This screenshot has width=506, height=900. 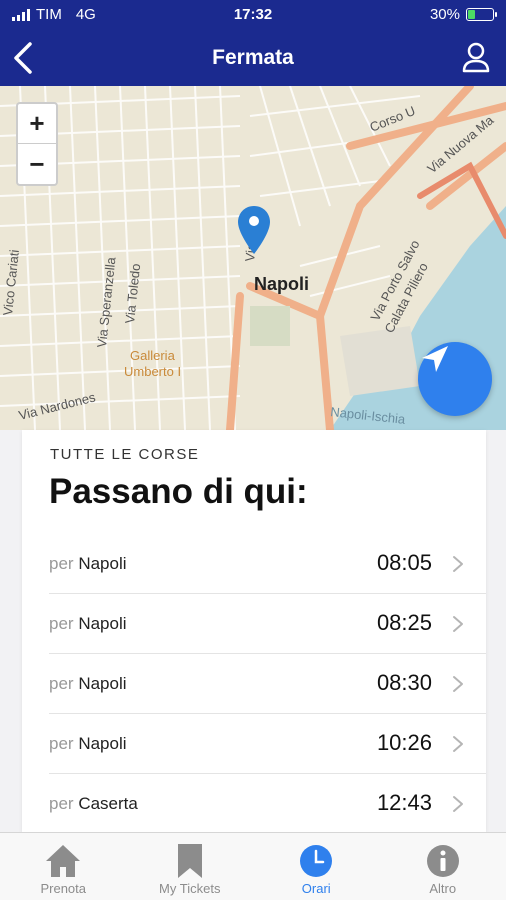 I want to click on svg-text: Via Speranzella, so click(x=106, y=302).